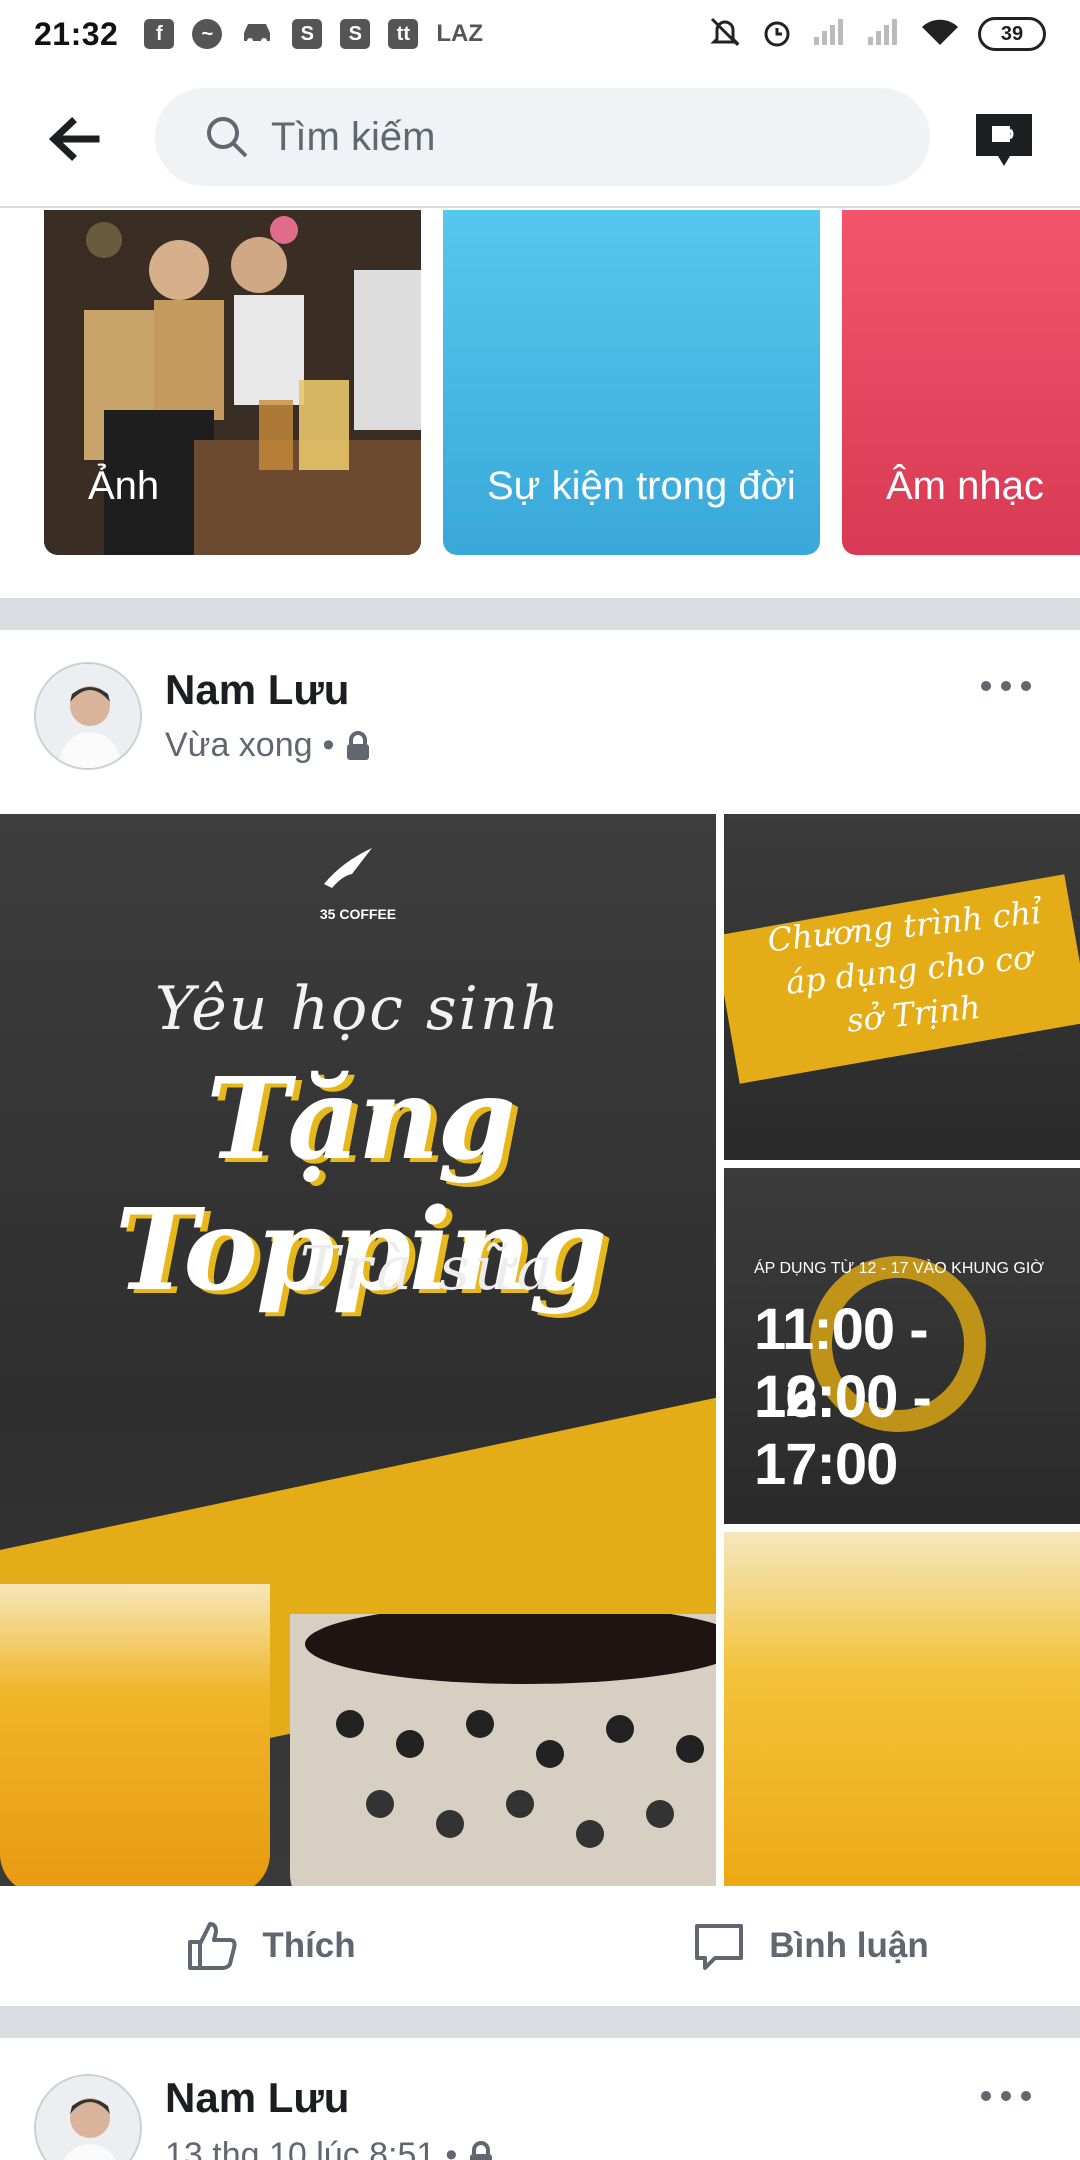  What do you see at coordinates (965, 486) in the screenshot?
I see `highlight-label: Âm nhạc` at bounding box center [965, 486].